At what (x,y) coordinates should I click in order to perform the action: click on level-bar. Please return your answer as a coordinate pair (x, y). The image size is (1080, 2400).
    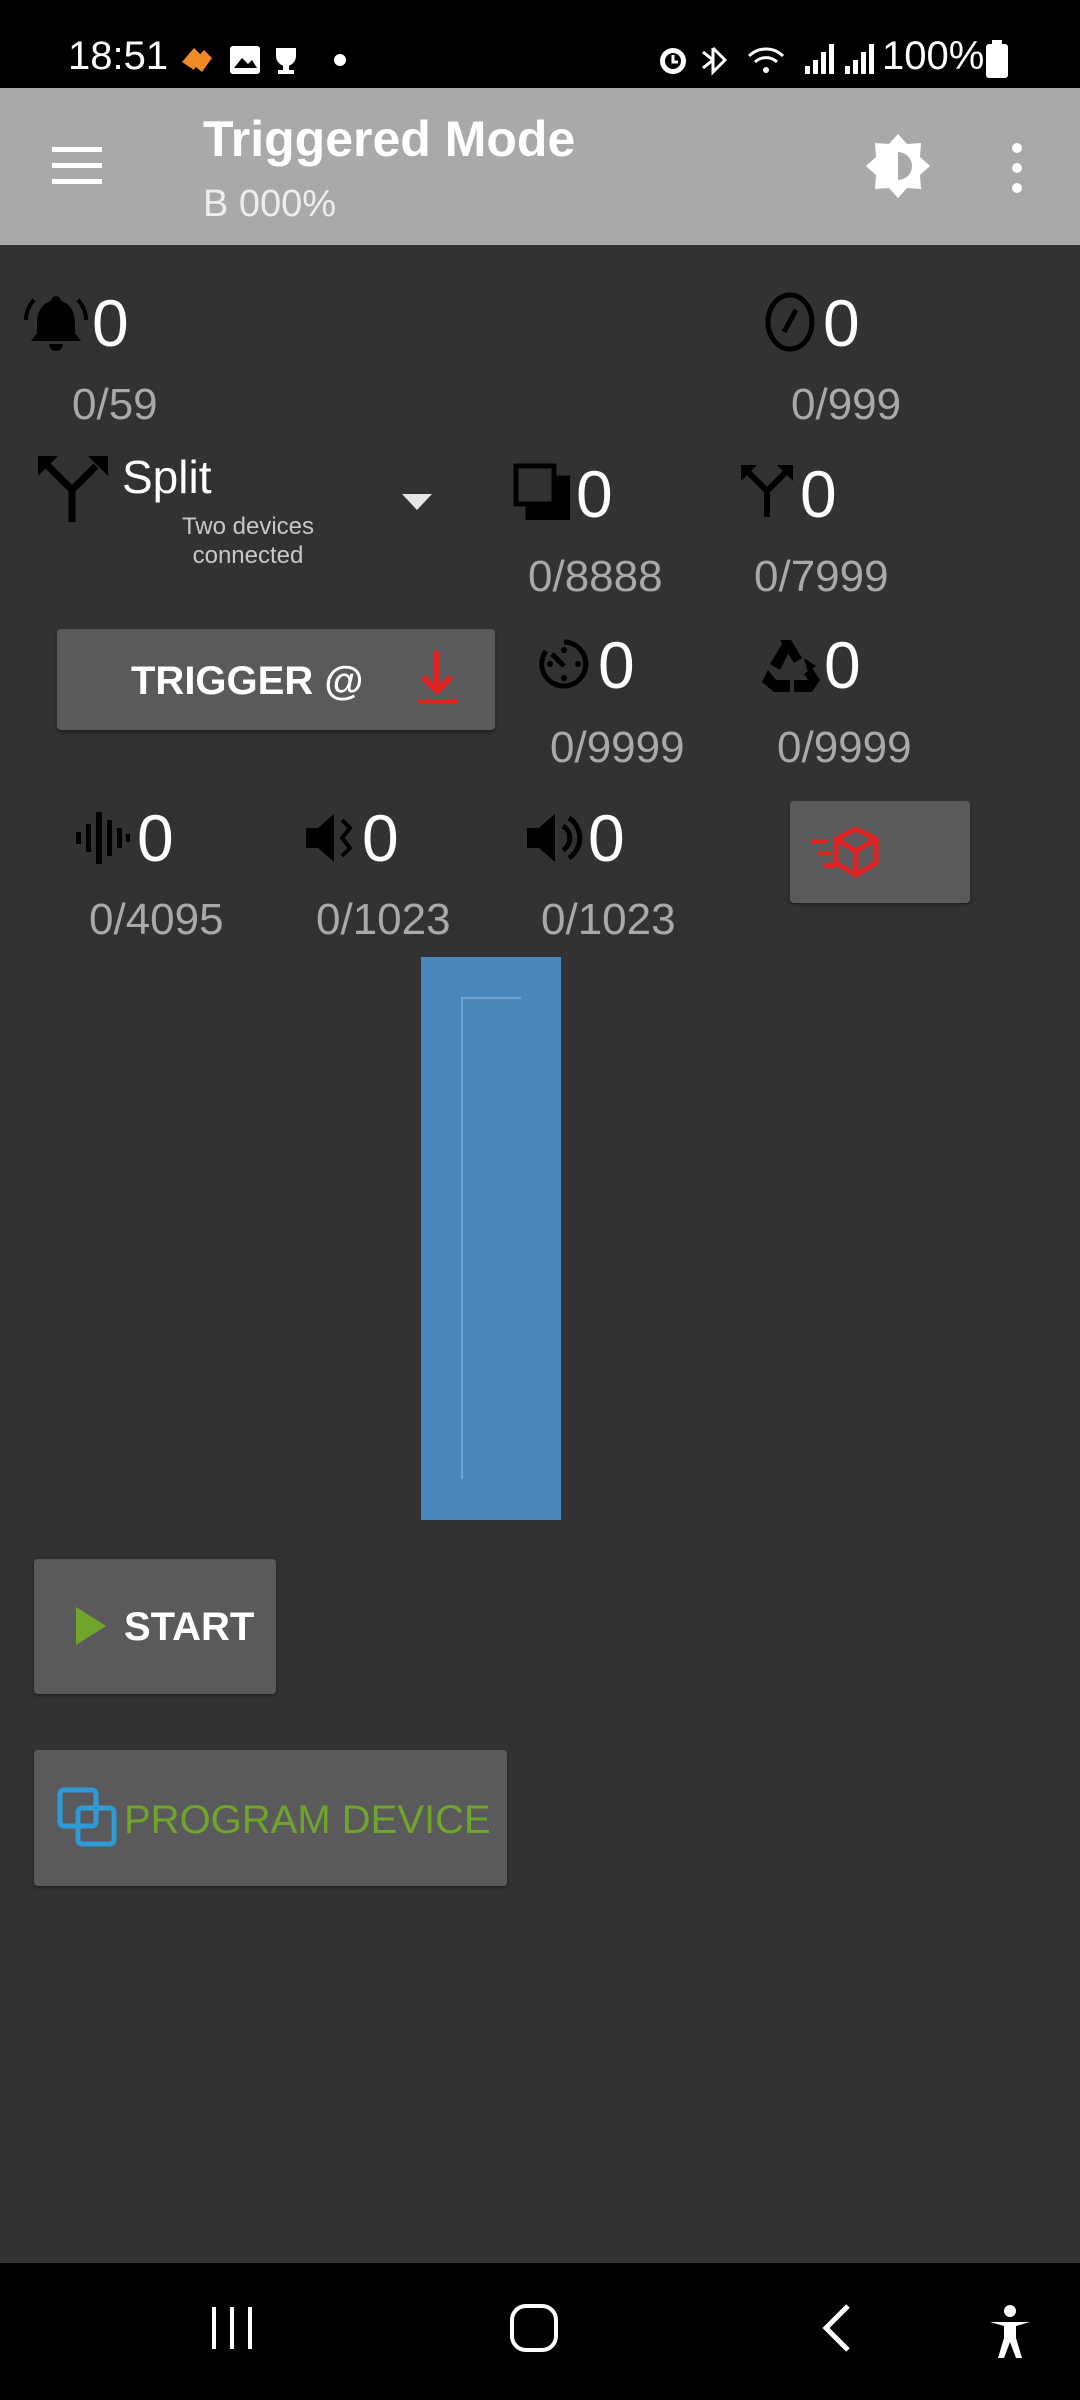
    Looking at the image, I should click on (491, 1238).